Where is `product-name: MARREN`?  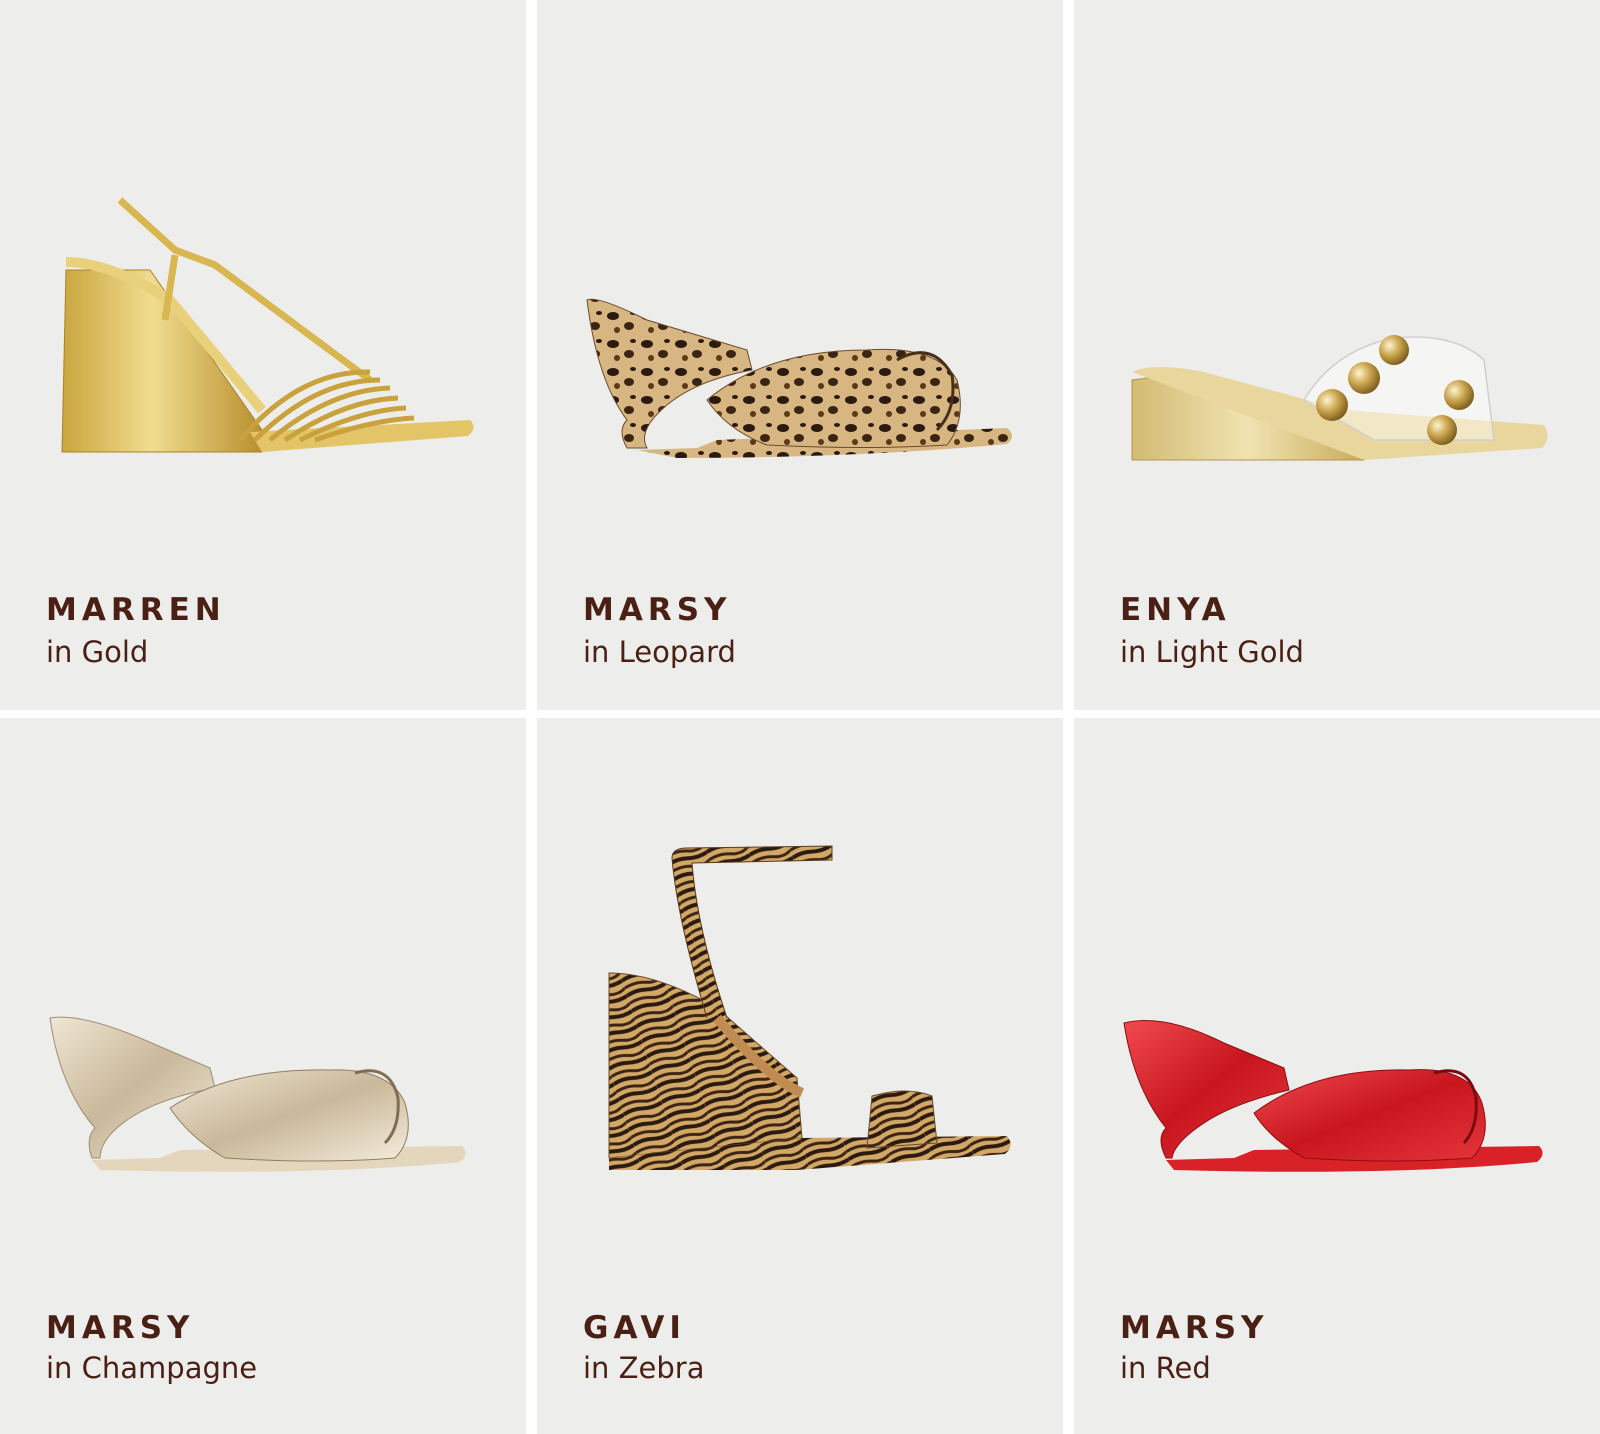 product-name: MARREN is located at coordinates (136, 610).